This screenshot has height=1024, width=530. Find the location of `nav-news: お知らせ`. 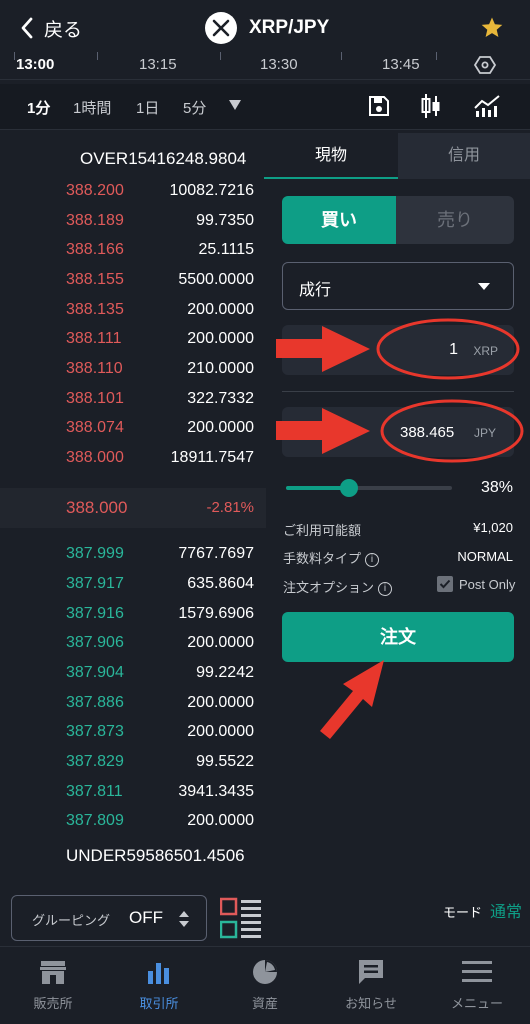

nav-news: お知らせ is located at coordinates (371, 984).